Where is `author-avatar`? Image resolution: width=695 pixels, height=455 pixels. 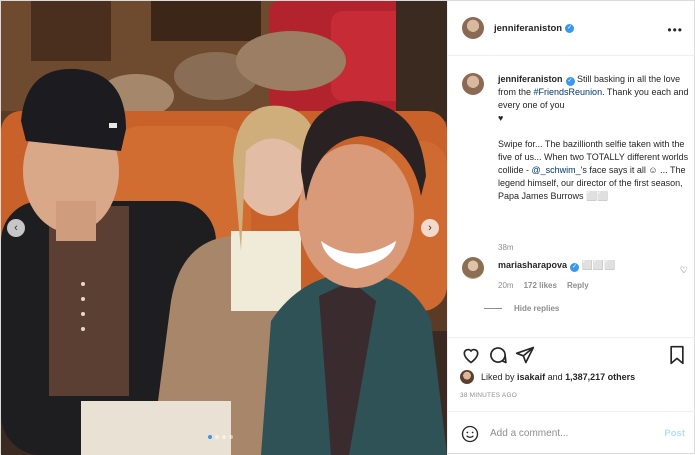 author-avatar is located at coordinates (473, 28).